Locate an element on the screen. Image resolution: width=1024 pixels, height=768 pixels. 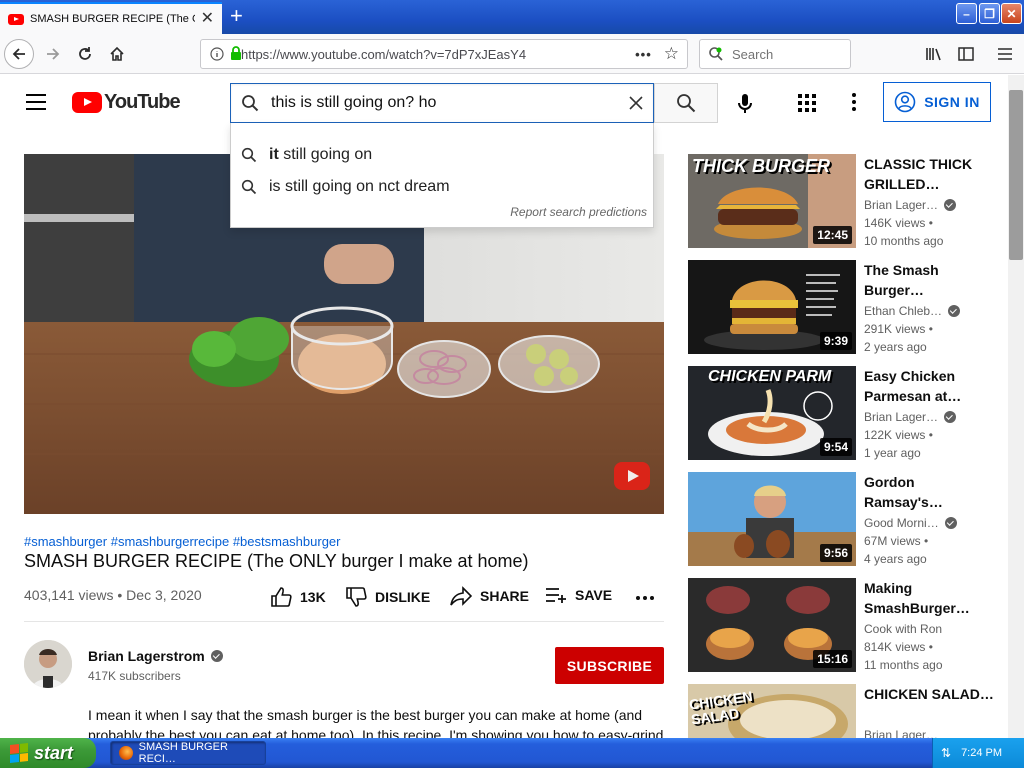
youtube-logo: YouTube is located at coordinates (126, 102).